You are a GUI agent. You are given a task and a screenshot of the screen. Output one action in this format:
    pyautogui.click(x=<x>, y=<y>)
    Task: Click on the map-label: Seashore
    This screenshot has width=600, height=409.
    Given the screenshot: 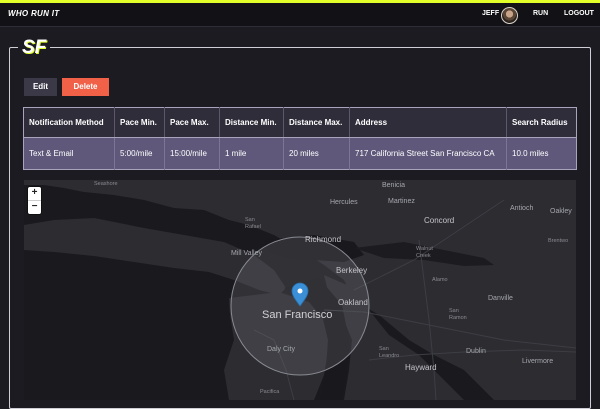 What is the action you would take?
    pyautogui.click(x=106, y=184)
    